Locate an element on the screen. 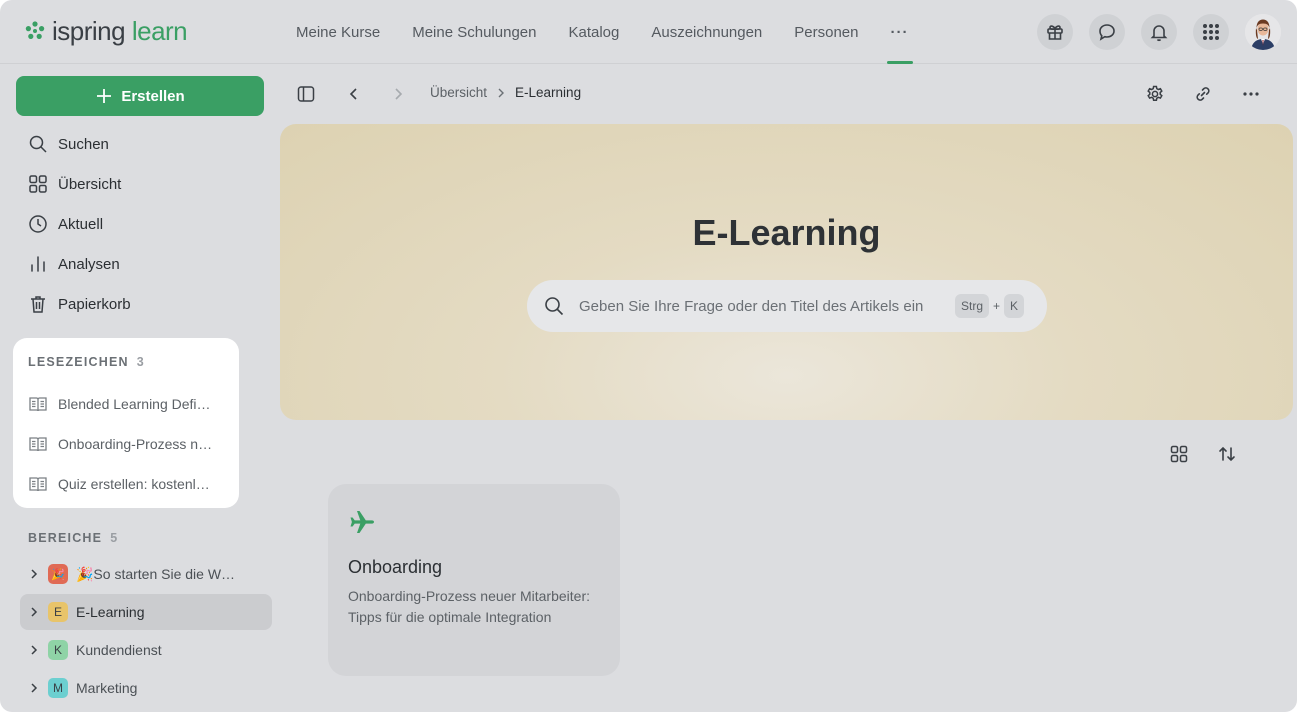  apps-button is located at coordinates (1211, 32).